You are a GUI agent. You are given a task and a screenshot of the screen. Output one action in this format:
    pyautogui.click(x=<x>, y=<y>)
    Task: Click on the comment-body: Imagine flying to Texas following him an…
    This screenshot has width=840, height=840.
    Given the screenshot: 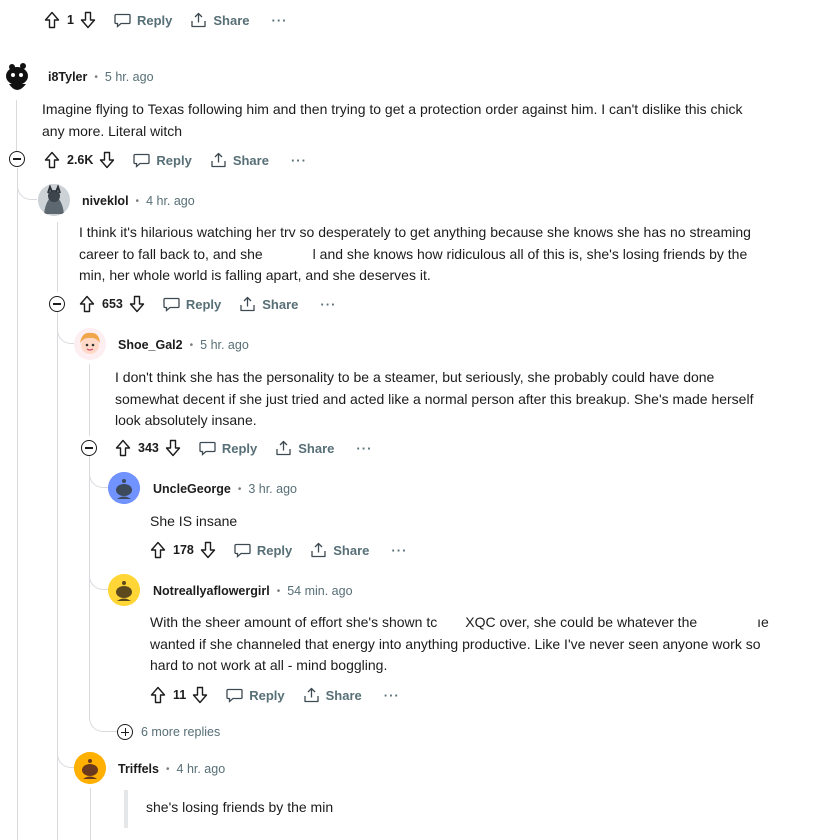 What is the action you would take?
    pyautogui.click(x=392, y=120)
    